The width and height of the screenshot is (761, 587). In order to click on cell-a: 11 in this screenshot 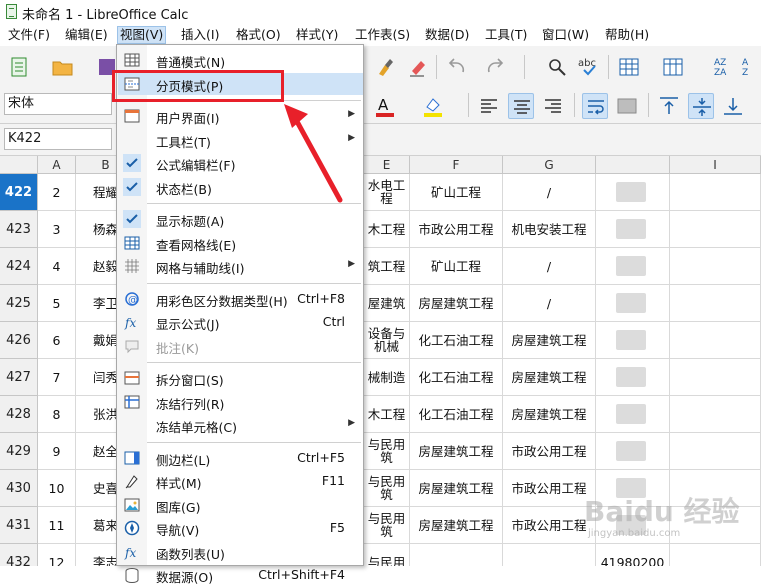, I will do `click(57, 525)`.